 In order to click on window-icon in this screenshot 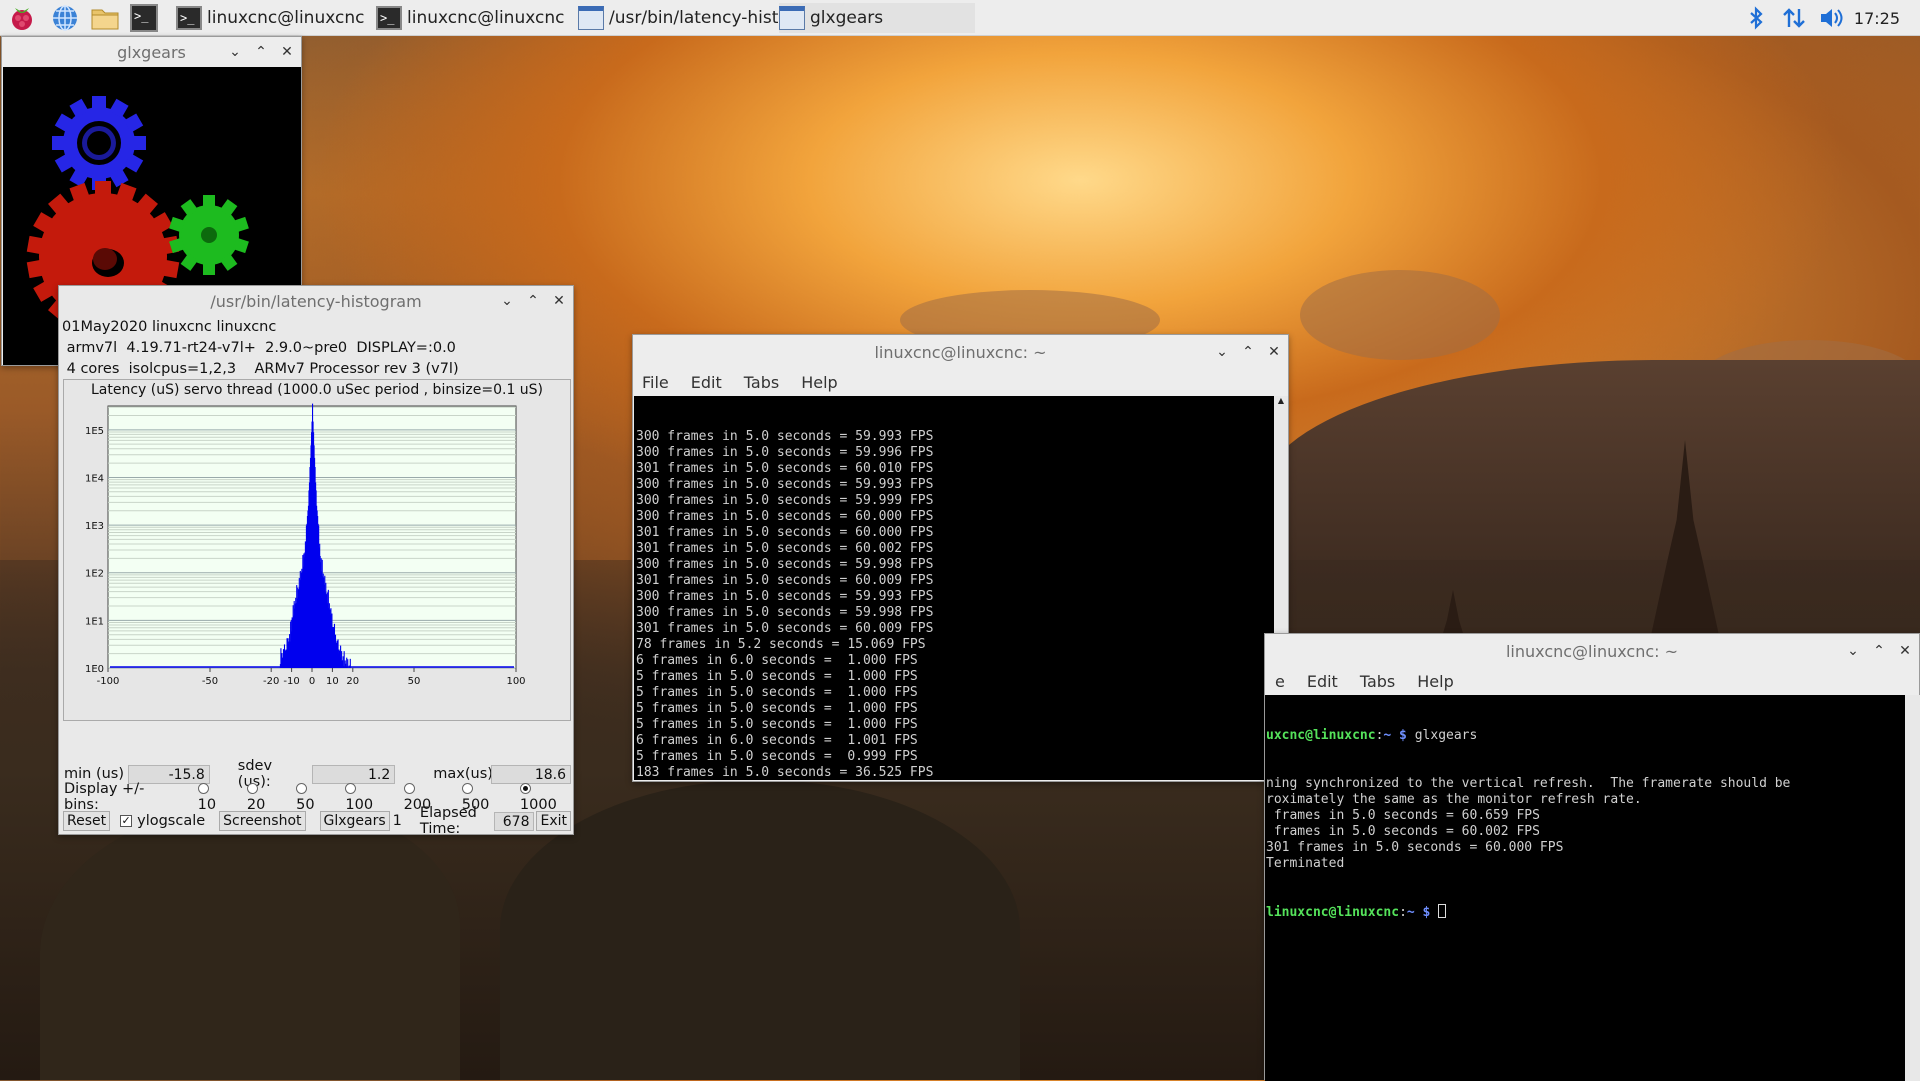, I will do `click(591, 18)`.